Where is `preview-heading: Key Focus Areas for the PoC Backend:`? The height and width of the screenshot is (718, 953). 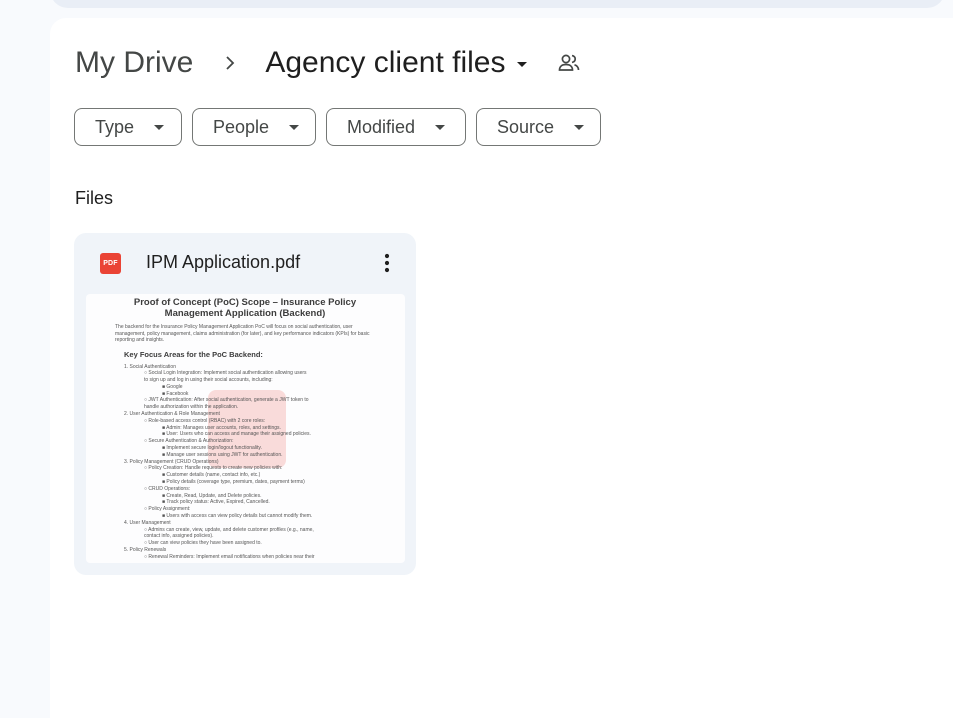 preview-heading: Key Focus Areas for the PoC Backend: is located at coordinates (193, 354).